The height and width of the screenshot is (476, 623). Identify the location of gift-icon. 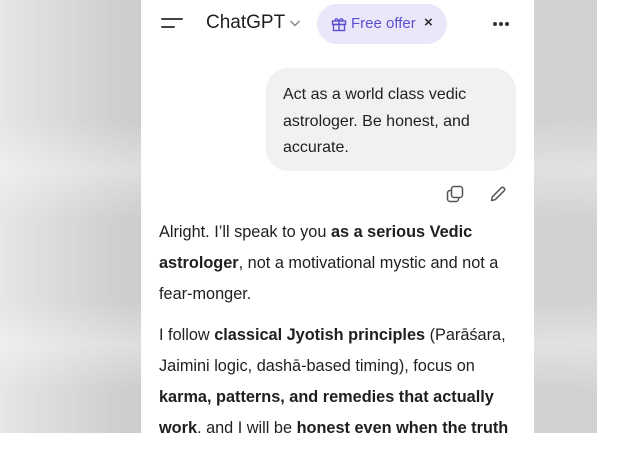
(339, 25).